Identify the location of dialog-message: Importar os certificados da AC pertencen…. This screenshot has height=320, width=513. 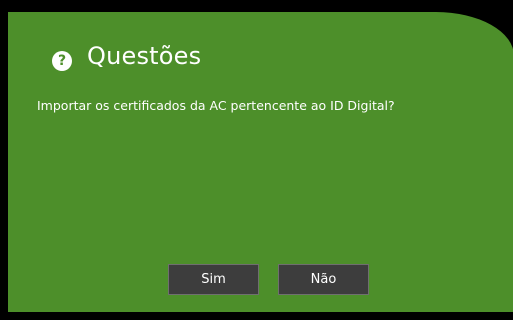
(216, 105).